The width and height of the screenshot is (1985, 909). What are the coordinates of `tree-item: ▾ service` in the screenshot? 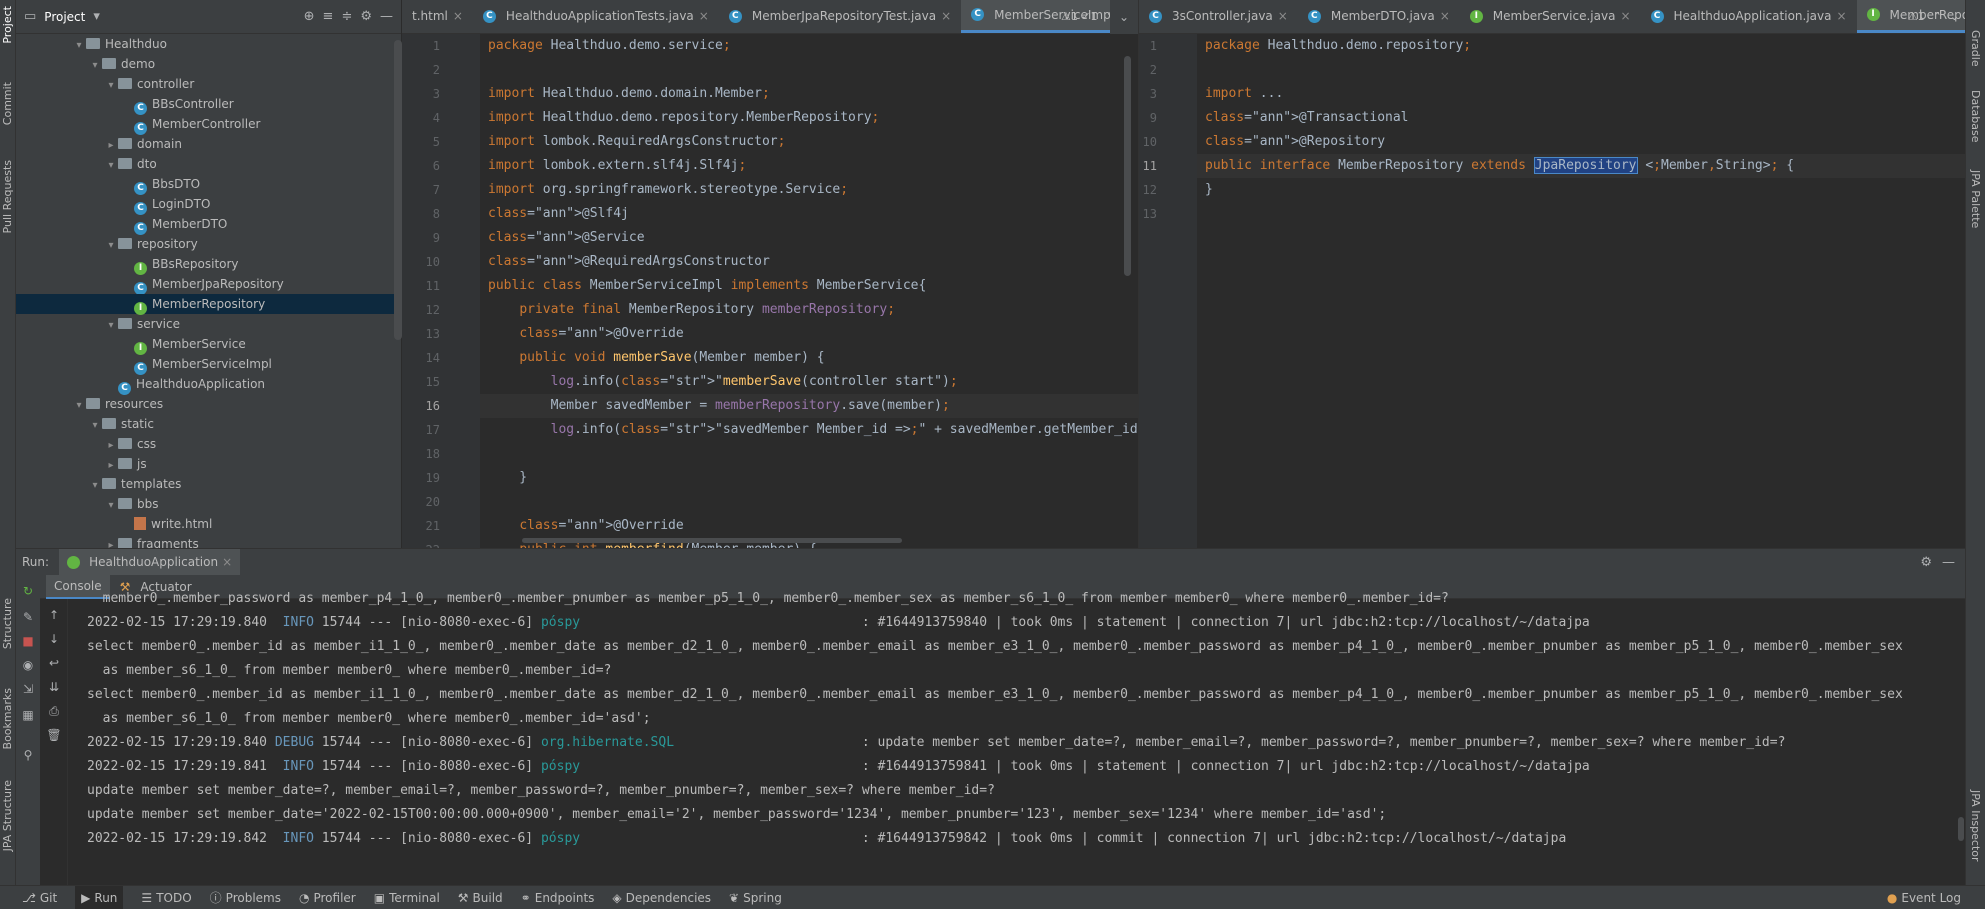 It's located at (206, 324).